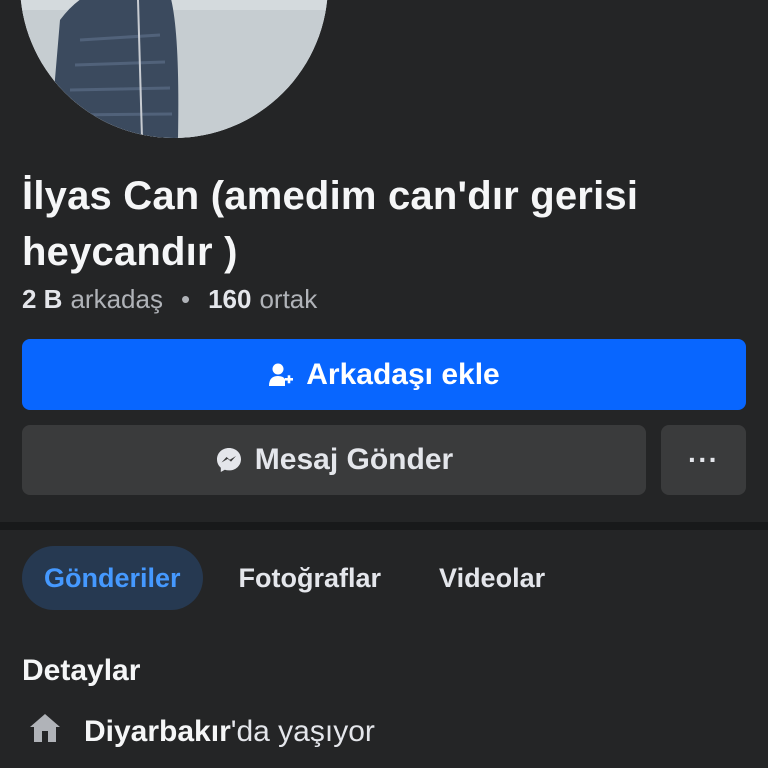 The image size is (768, 768). I want to click on more-dots-icon: ···, so click(703, 459).